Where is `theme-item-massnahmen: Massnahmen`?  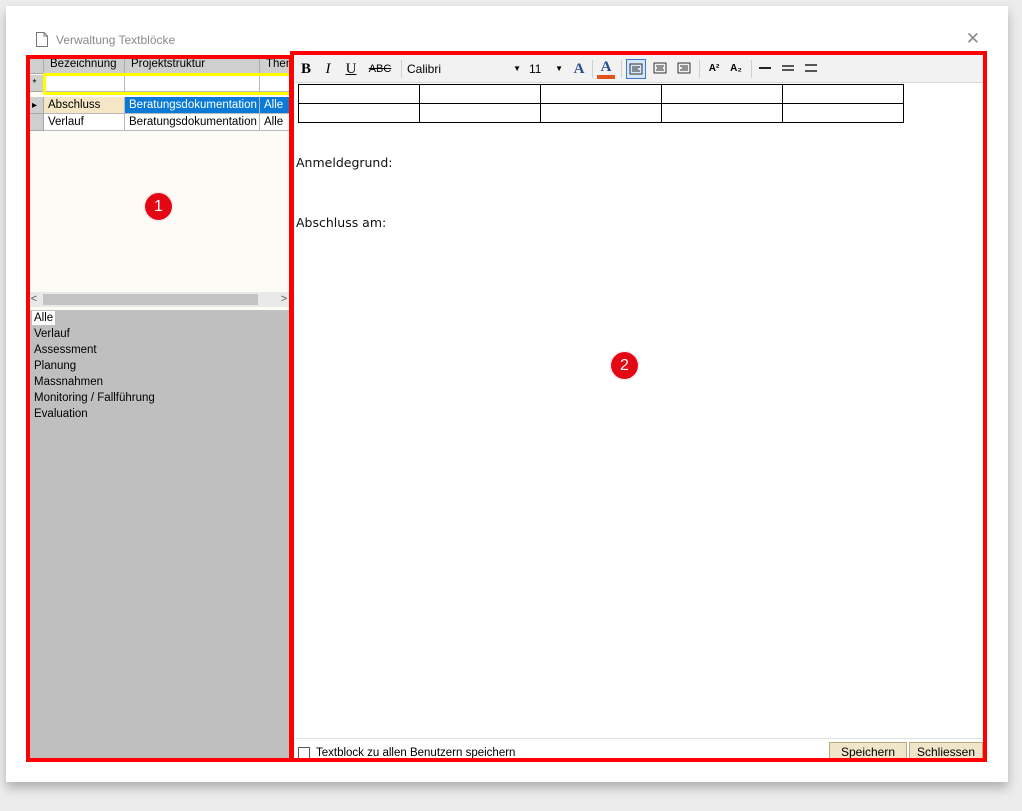
theme-item-massnahmen: Massnahmen is located at coordinates (68, 382).